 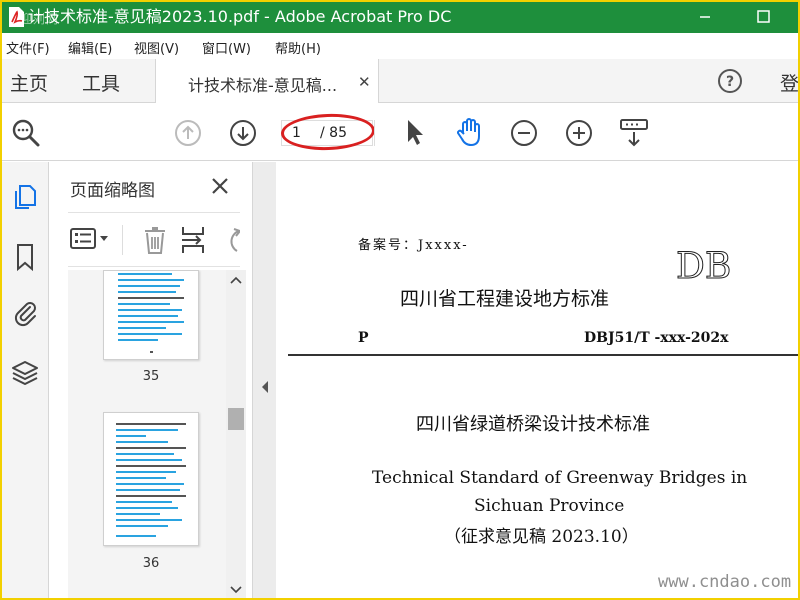 I want to click on menu-edit: 编辑(E), so click(x=90, y=47).